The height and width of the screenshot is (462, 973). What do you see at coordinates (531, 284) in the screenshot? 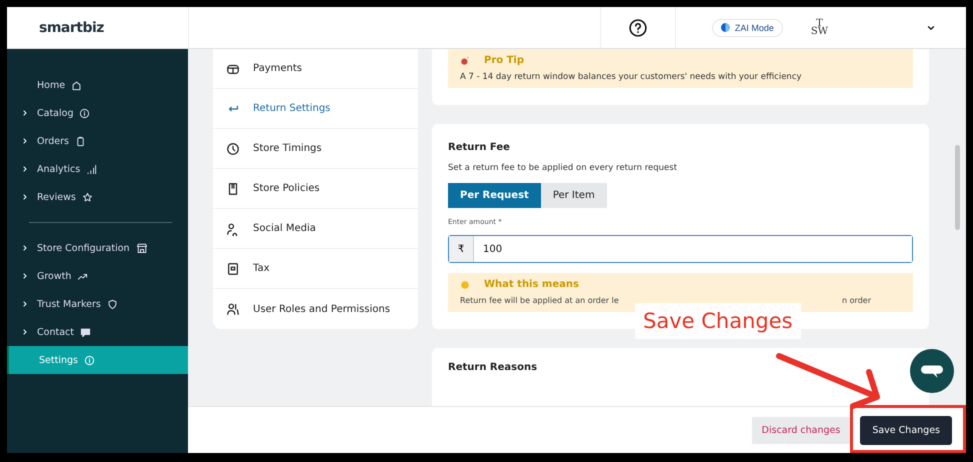
I see `info-title: What this means` at bounding box center [531, 284].